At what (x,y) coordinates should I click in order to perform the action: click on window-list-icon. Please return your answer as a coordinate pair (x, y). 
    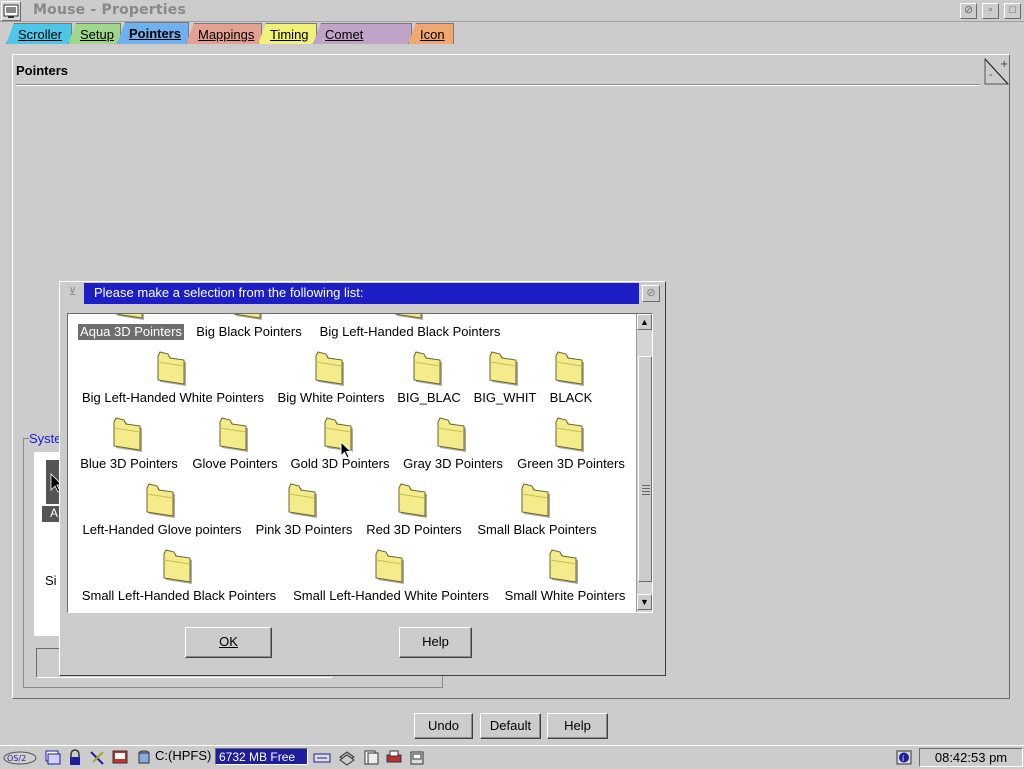
    Looking at the image, I should click on (52, 757).